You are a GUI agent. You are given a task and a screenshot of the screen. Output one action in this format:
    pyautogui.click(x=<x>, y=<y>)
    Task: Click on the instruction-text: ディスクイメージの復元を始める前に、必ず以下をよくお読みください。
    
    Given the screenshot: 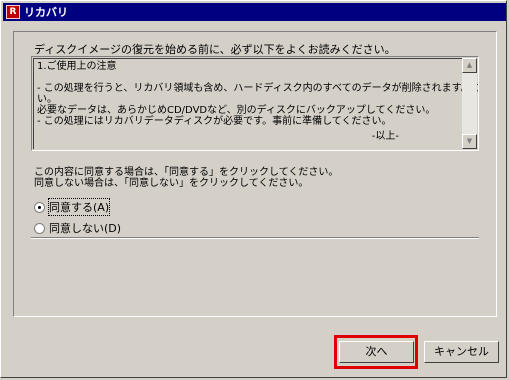 What is the action you would take?
    pyautogui.click(x=215, y=49)
    